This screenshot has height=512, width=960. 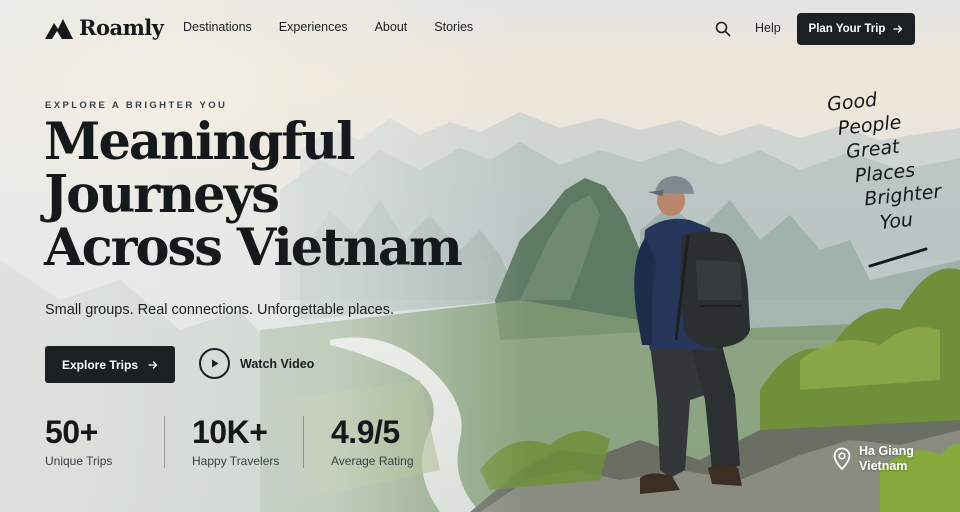 What do you see at coordinates (453, 27) in the screenshot?
I see `nav-link-stories: Stories` at bounding box center [453, 27].